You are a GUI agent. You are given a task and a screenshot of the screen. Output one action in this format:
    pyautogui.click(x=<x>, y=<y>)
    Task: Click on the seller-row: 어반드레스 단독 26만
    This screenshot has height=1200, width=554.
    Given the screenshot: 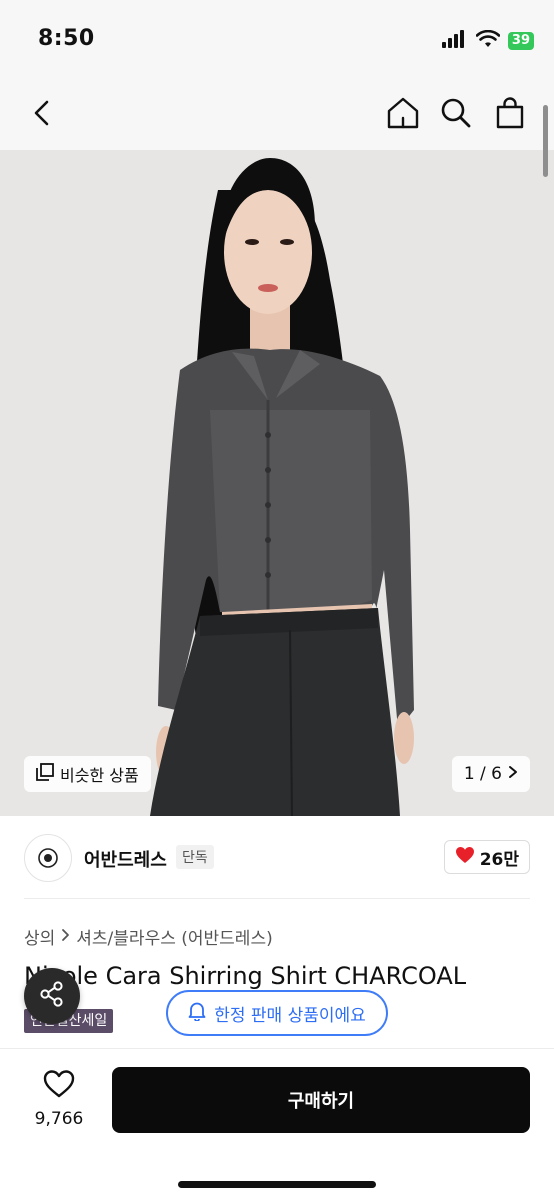 What is the action you would take?
    pyautogui.click(x=277, y=858)
    